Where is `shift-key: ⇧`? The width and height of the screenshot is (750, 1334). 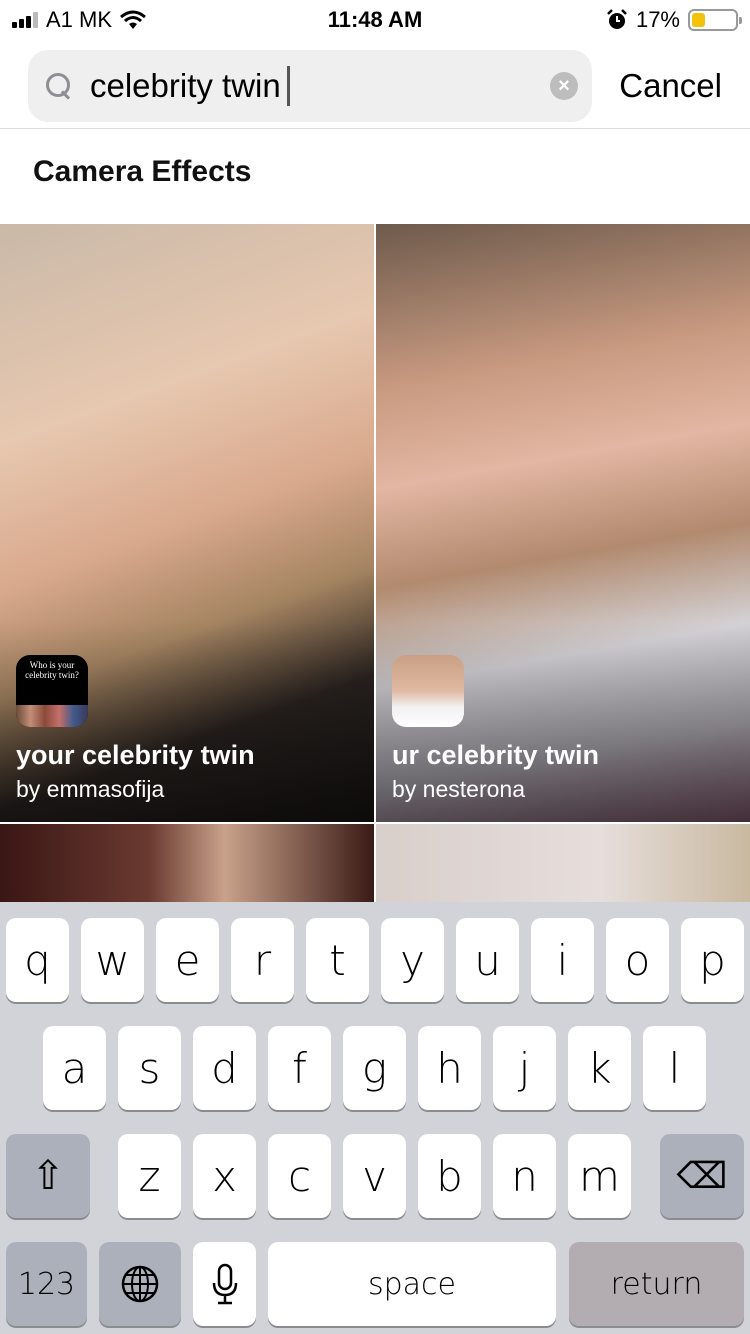 shift-key: ⇧ is located at coordinates (48, 1176).